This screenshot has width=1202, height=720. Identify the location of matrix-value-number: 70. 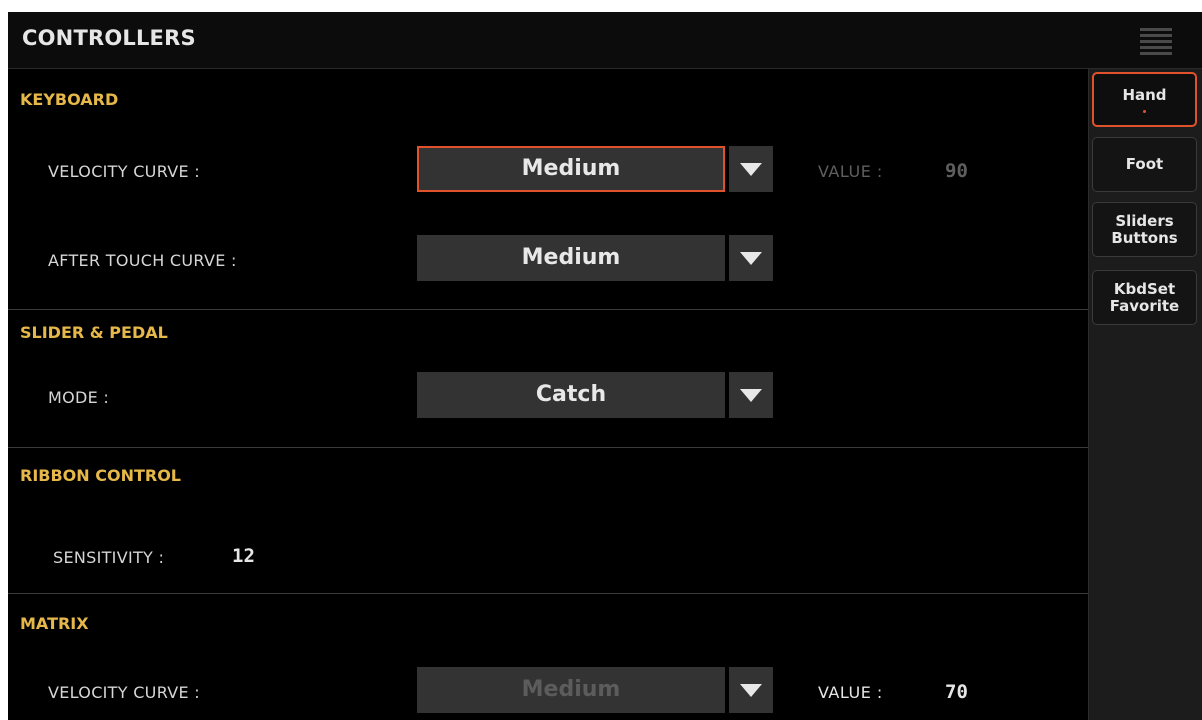
(956, 692).